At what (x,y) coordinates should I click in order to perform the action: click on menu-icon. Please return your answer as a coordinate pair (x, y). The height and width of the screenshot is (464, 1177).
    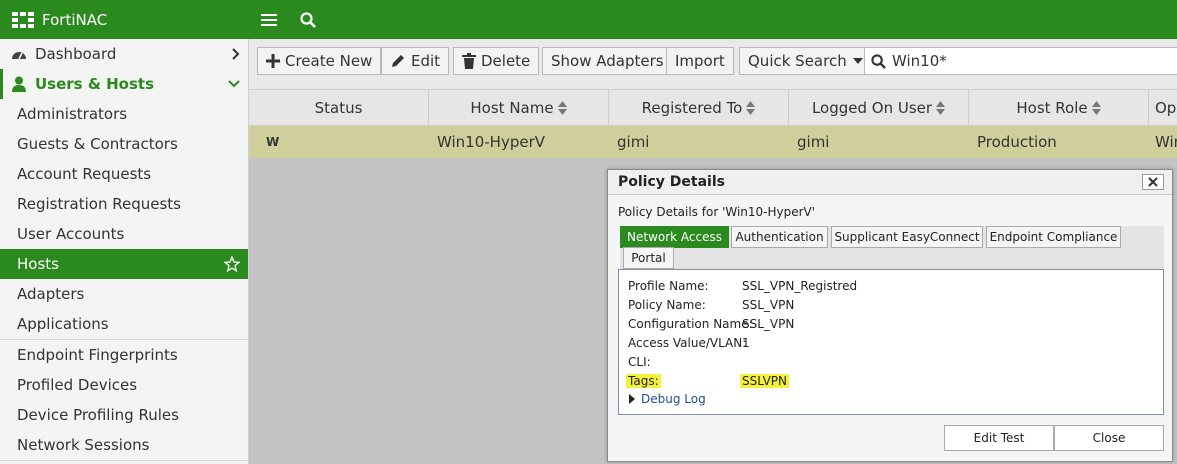
    Looking at the image, I should click on (269, 19).